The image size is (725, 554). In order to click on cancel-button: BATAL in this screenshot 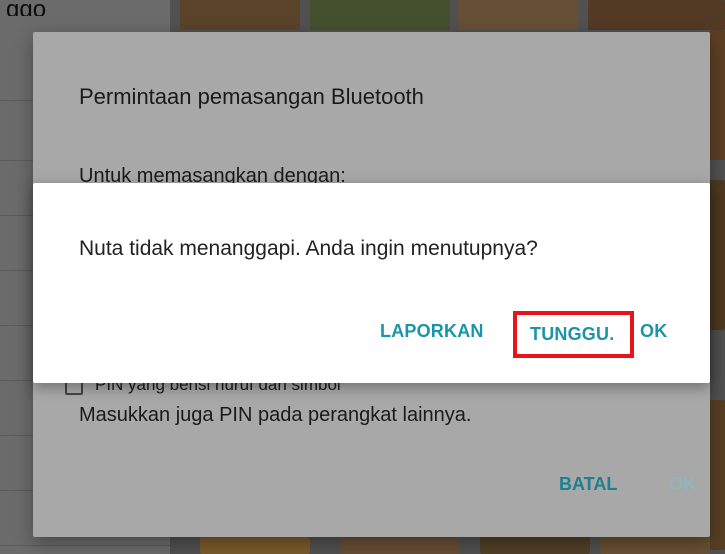, I will do `click(588, 484)`.